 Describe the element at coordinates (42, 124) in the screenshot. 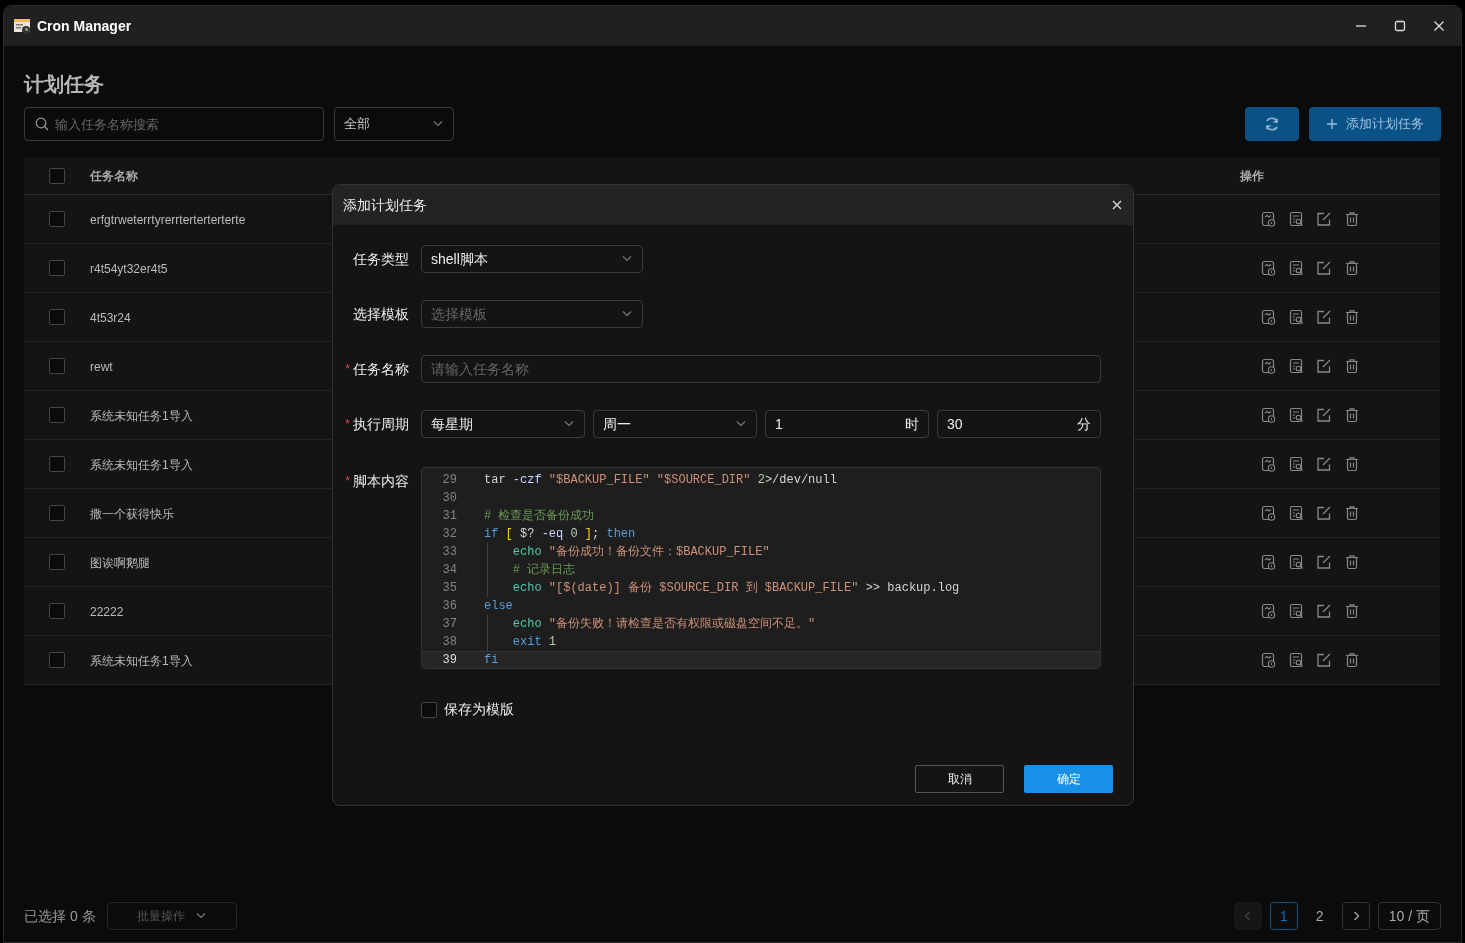

I see `search-icon` at that location.